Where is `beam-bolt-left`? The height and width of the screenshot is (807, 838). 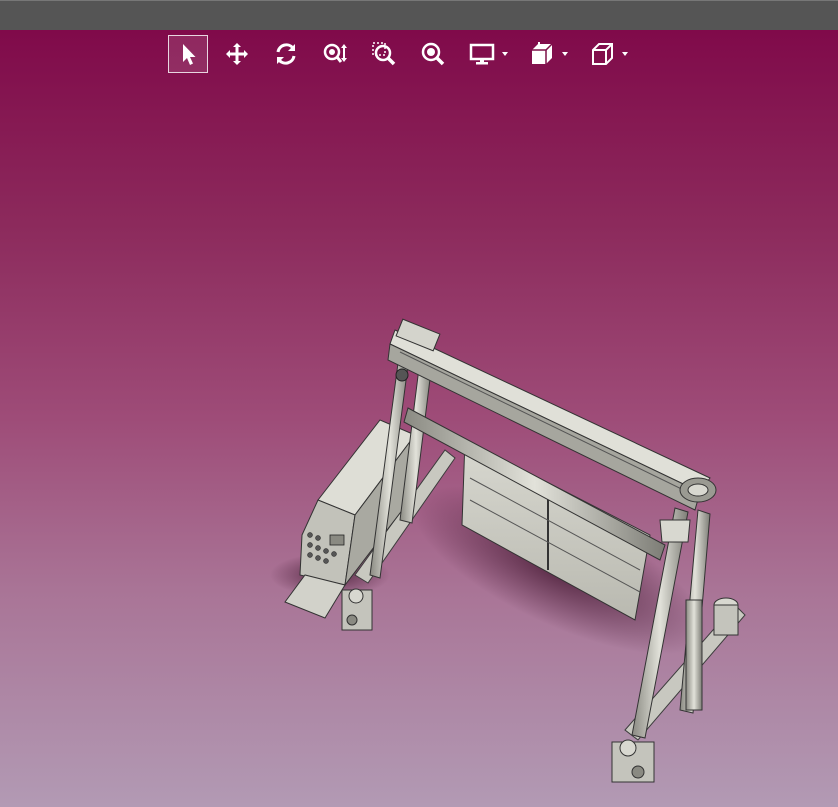 beam-bolt-left is located at coordinates (402, 375).